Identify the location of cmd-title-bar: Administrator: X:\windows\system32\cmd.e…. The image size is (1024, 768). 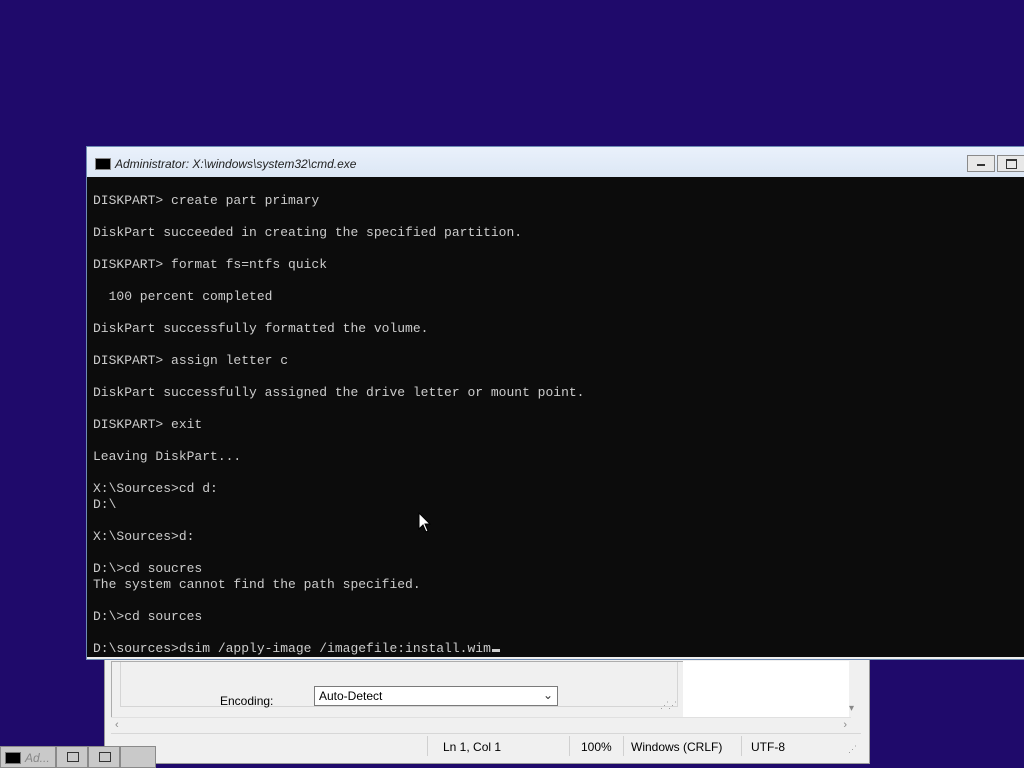
(555, 162).